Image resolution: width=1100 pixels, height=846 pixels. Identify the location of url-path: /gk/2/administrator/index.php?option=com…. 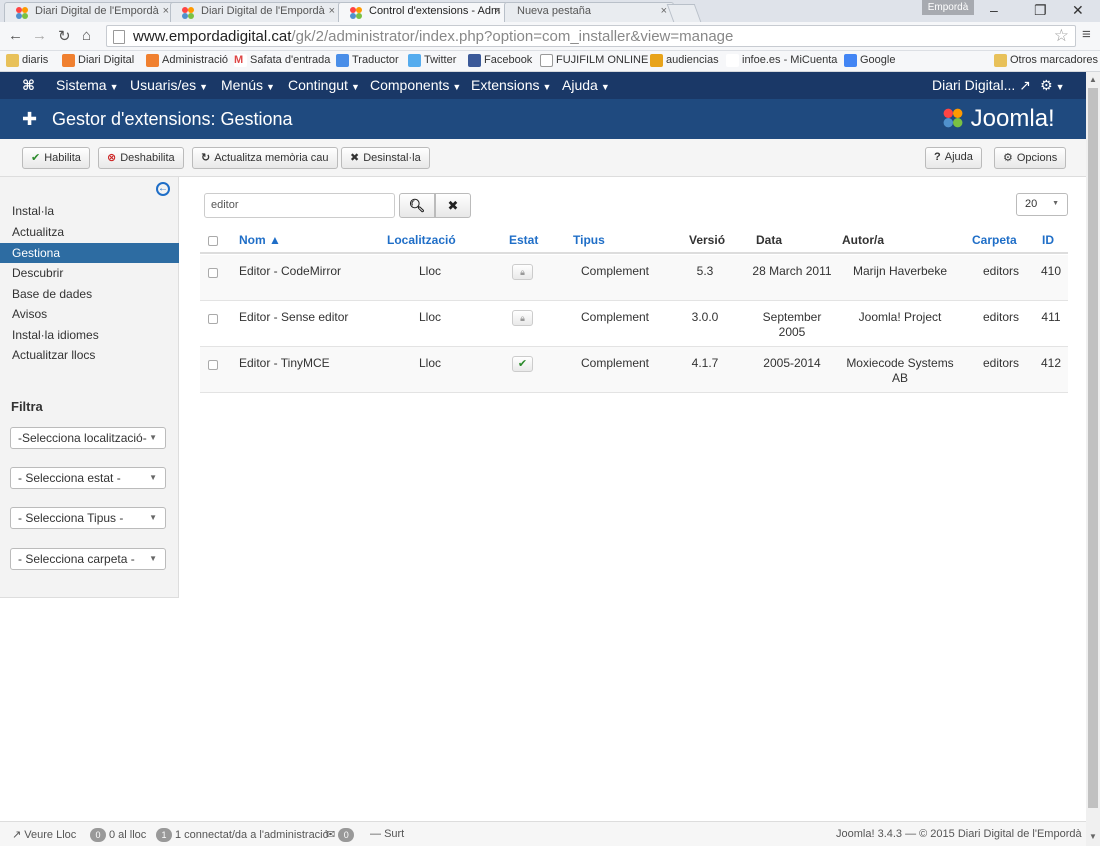
(512, 36).